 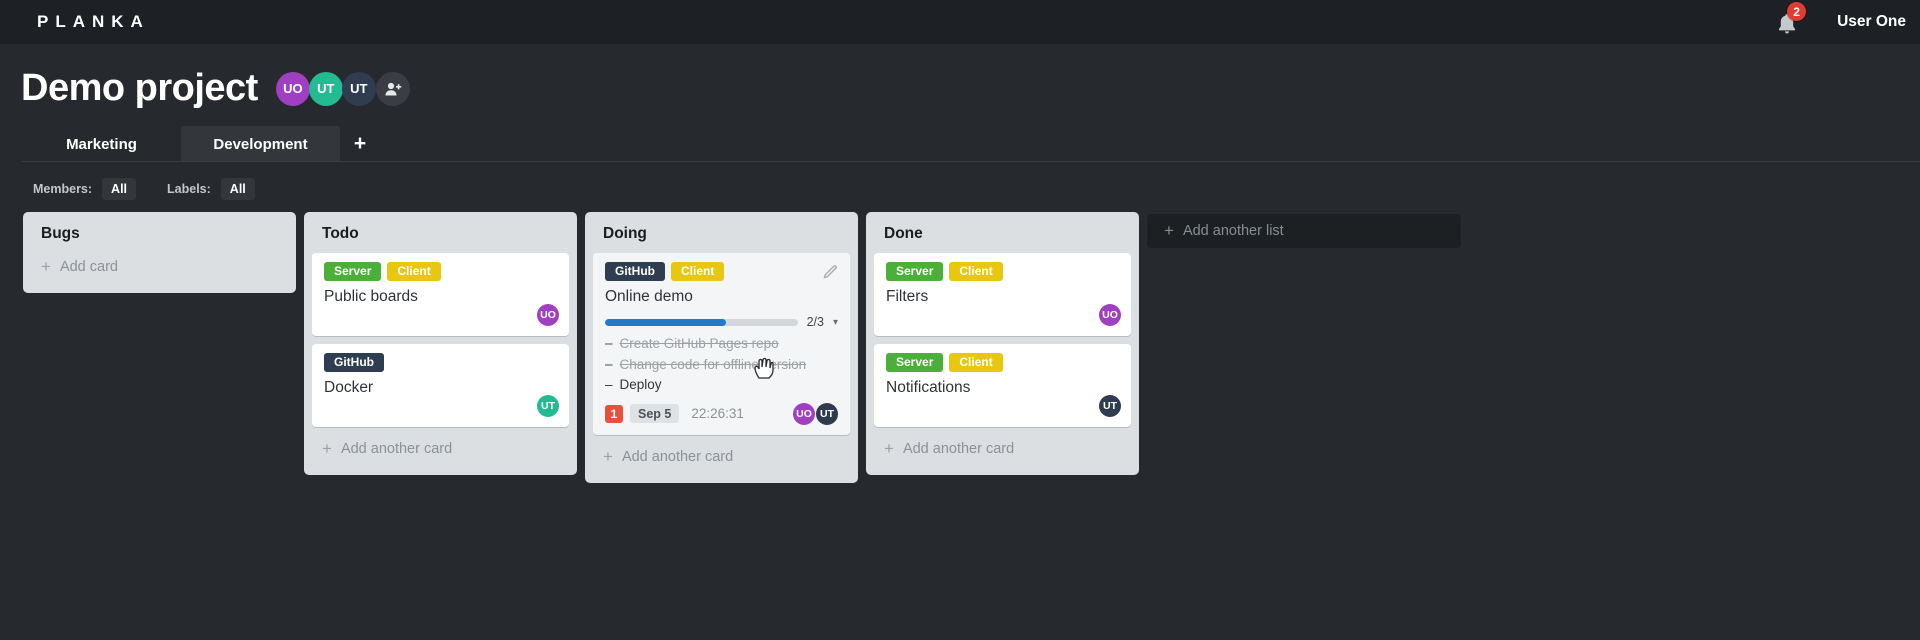 What do you see at coordinates (1002, 232) in the screenshot?
I see `list-title: Done` at bounding box center [1002, 232].